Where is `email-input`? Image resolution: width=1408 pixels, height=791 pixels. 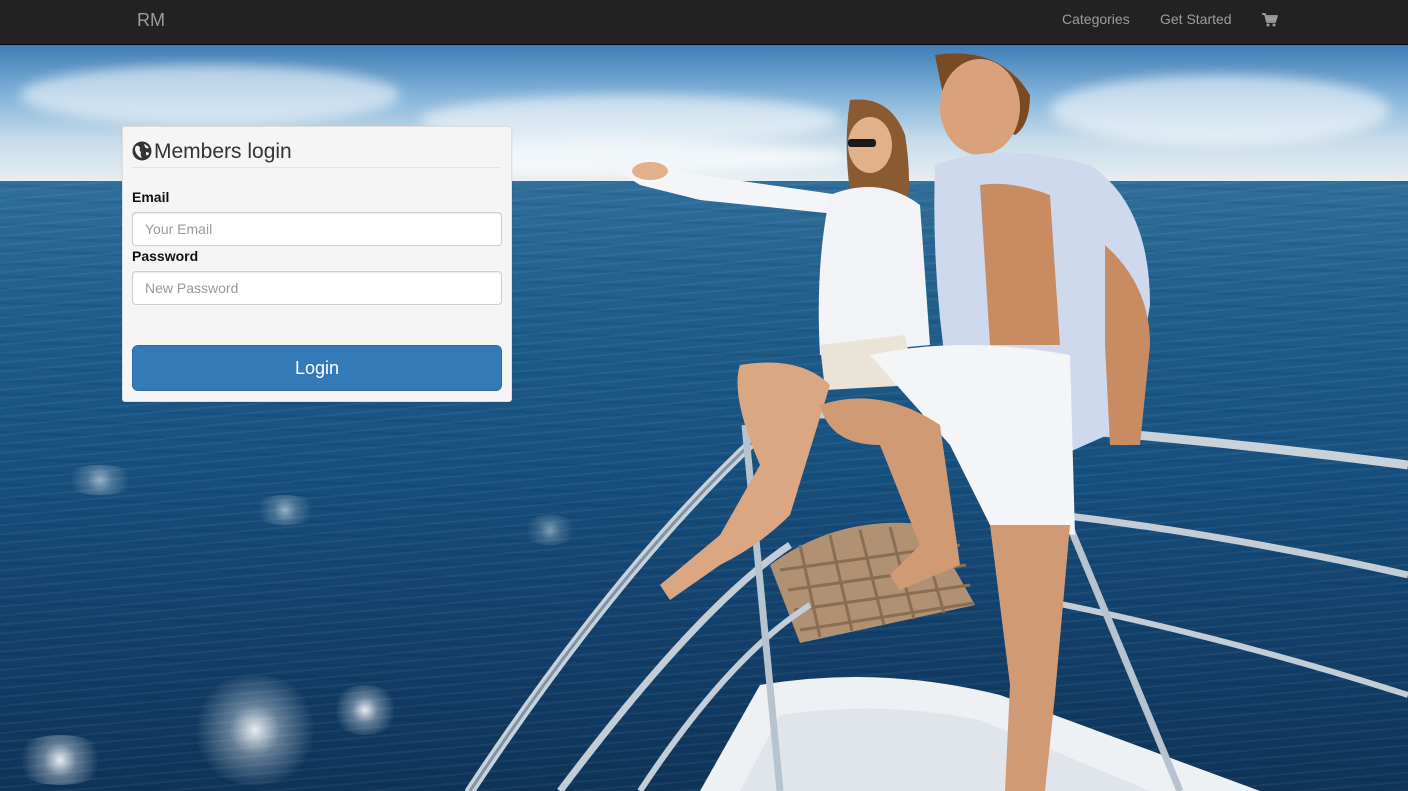 email-input is located at coordinates (317, 229).